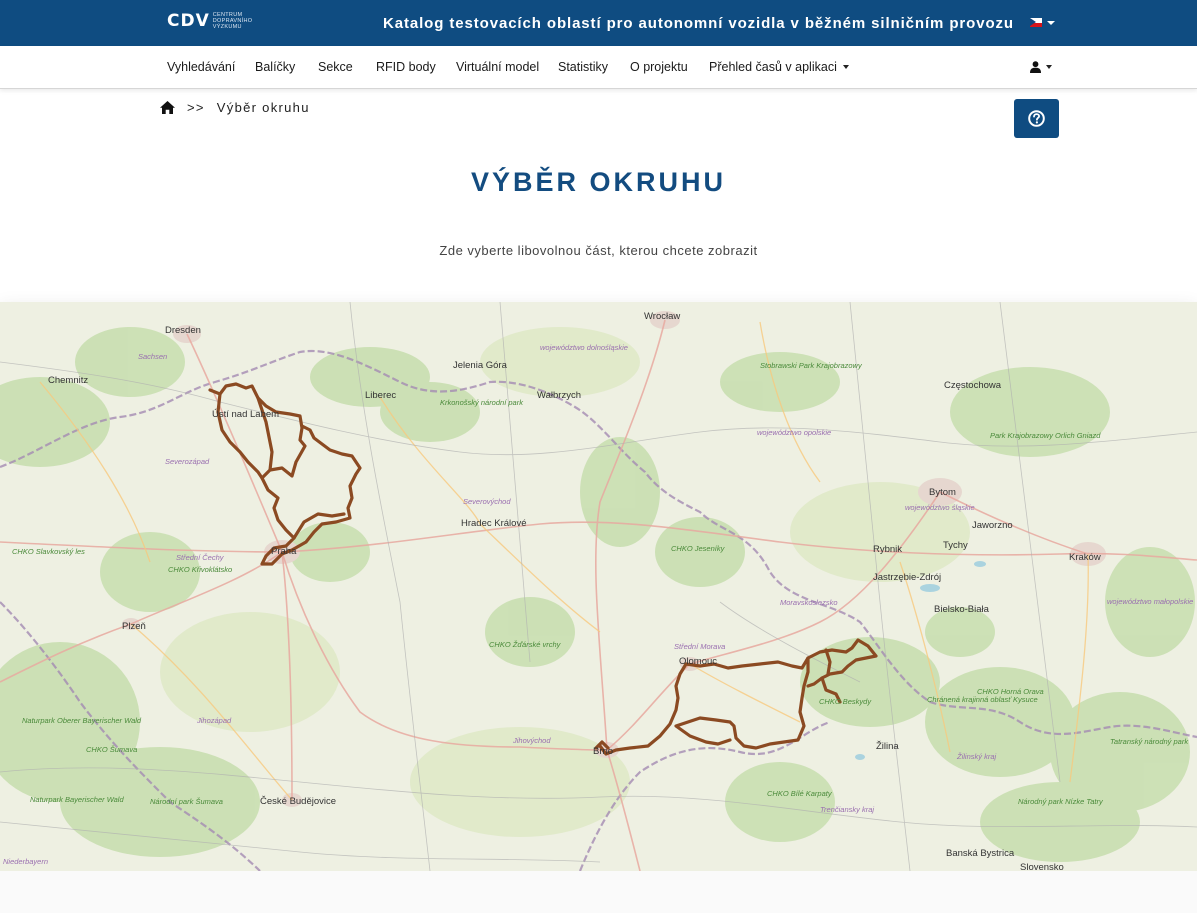  I want to click on nav-item-statistics: Statistiky, so click(583, 67).